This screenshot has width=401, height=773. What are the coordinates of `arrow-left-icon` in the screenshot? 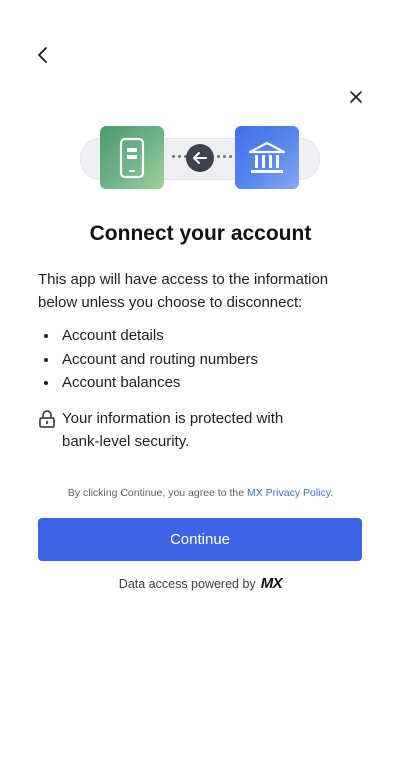 It's located at (200, 158).